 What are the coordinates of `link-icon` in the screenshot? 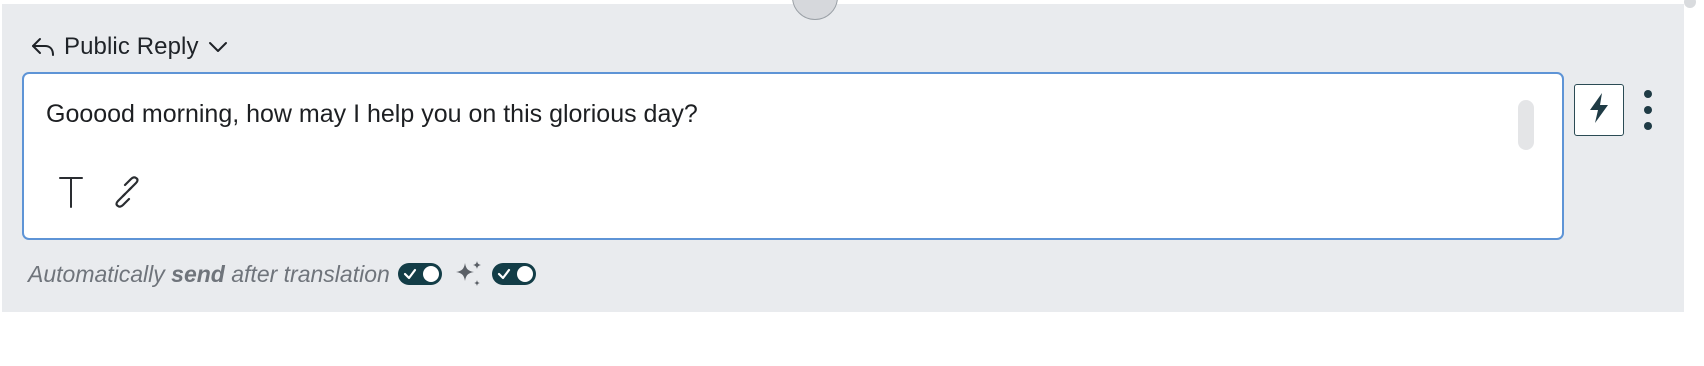 It's located at (127, 194).